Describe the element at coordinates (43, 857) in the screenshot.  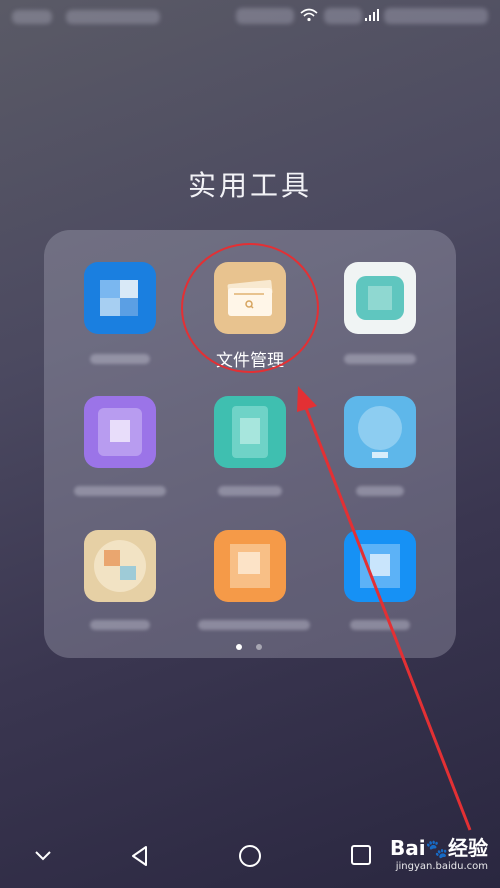
I see `collapse-icon` at that location.